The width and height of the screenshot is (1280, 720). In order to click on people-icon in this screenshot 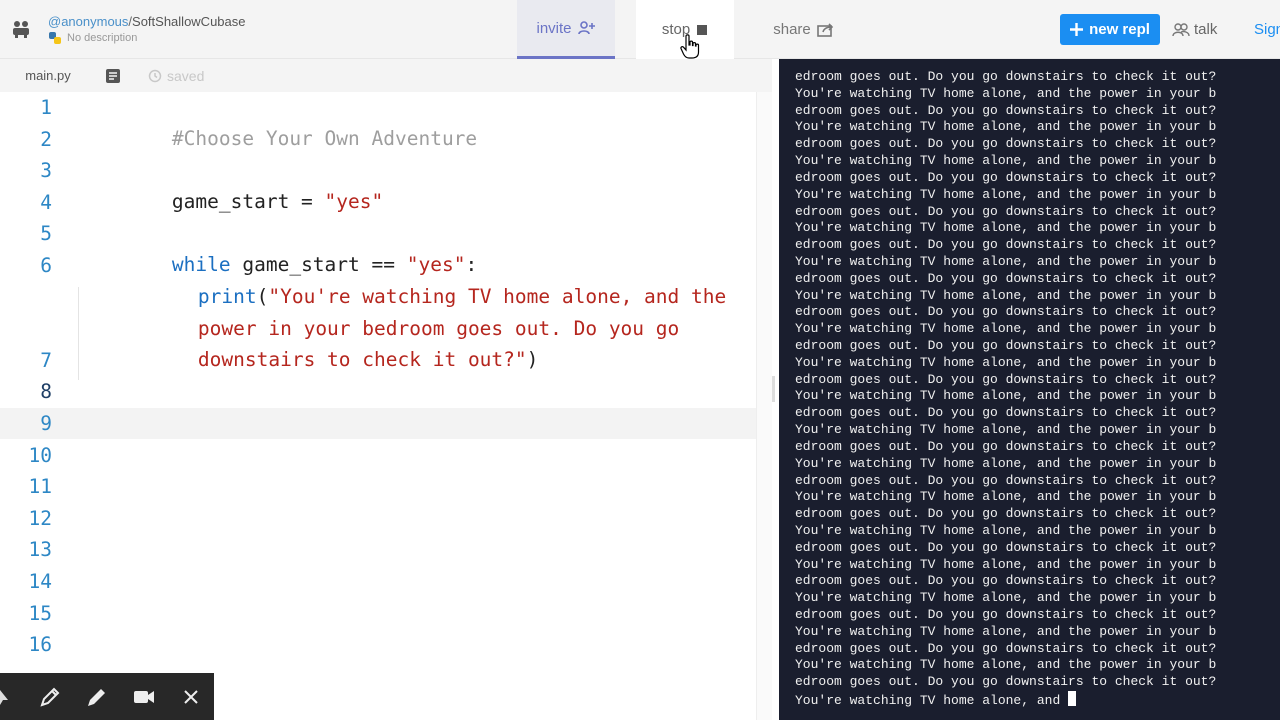, I will do `click(1181, 29)`.